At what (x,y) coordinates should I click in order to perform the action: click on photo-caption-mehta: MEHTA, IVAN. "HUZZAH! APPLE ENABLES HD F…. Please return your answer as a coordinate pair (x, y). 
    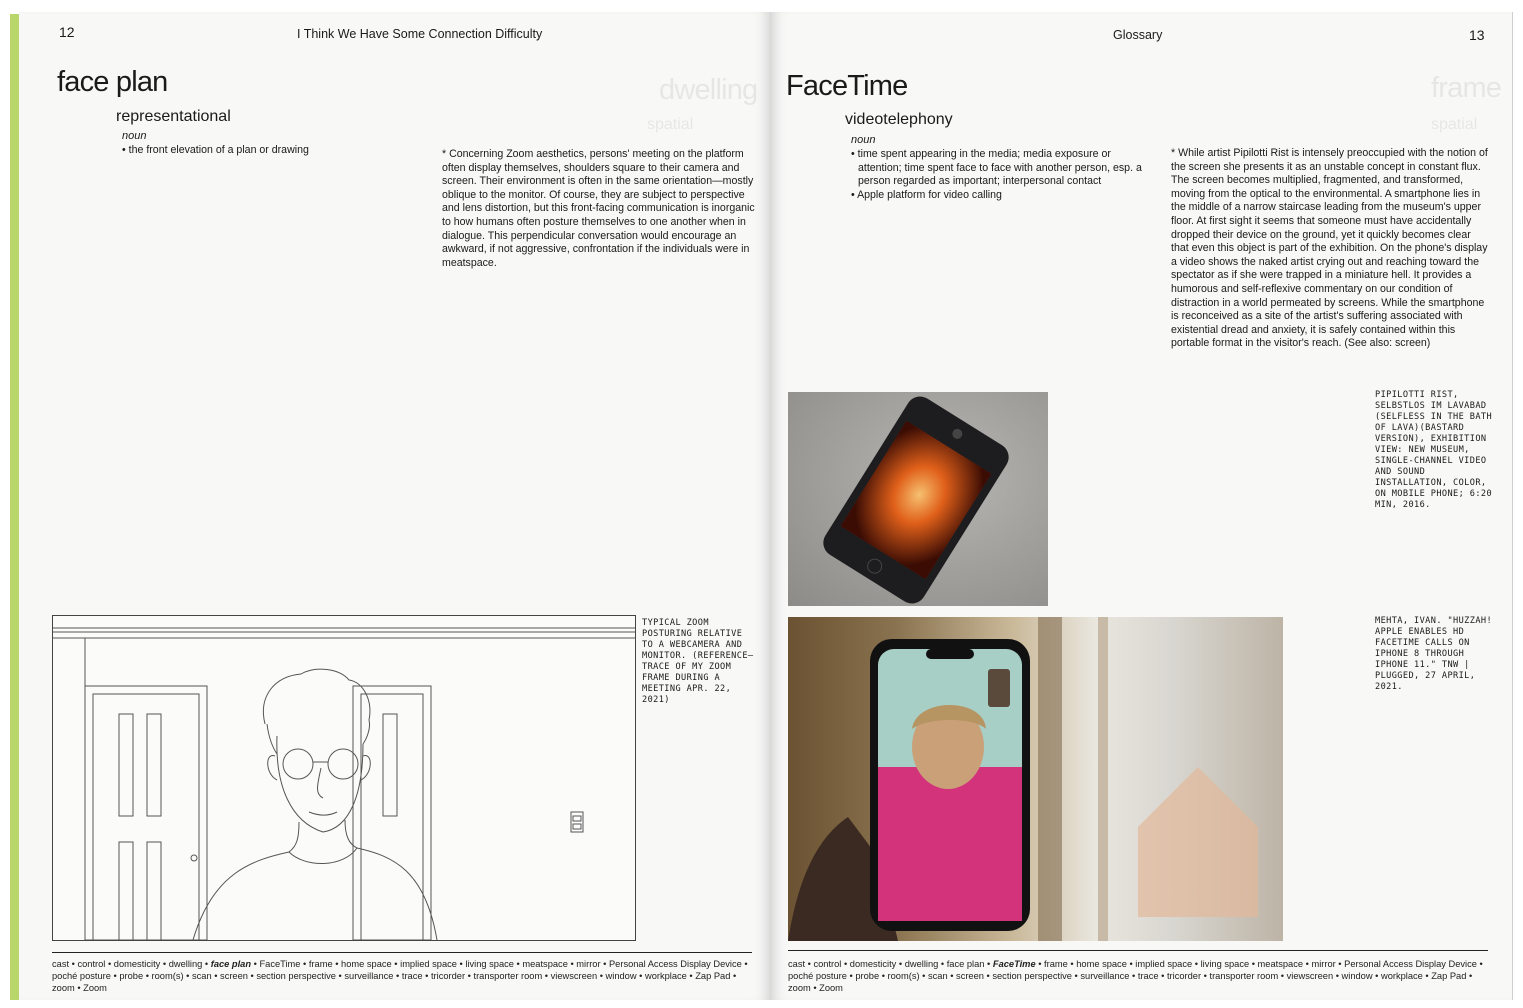
    Looking at the image, I should click on (1434, 654).